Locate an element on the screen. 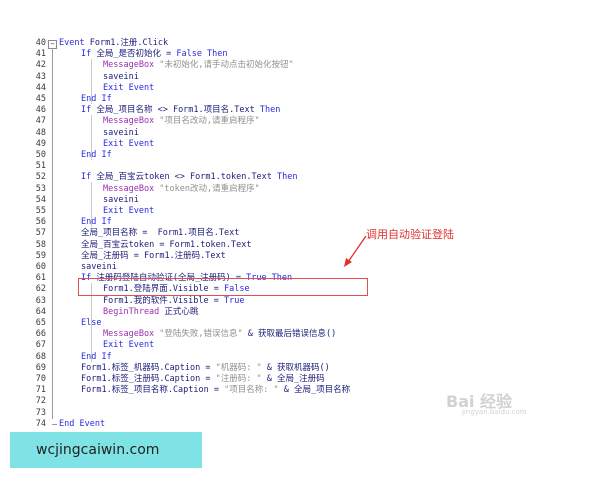  code-text: Else is located at coordinates (91, 323).